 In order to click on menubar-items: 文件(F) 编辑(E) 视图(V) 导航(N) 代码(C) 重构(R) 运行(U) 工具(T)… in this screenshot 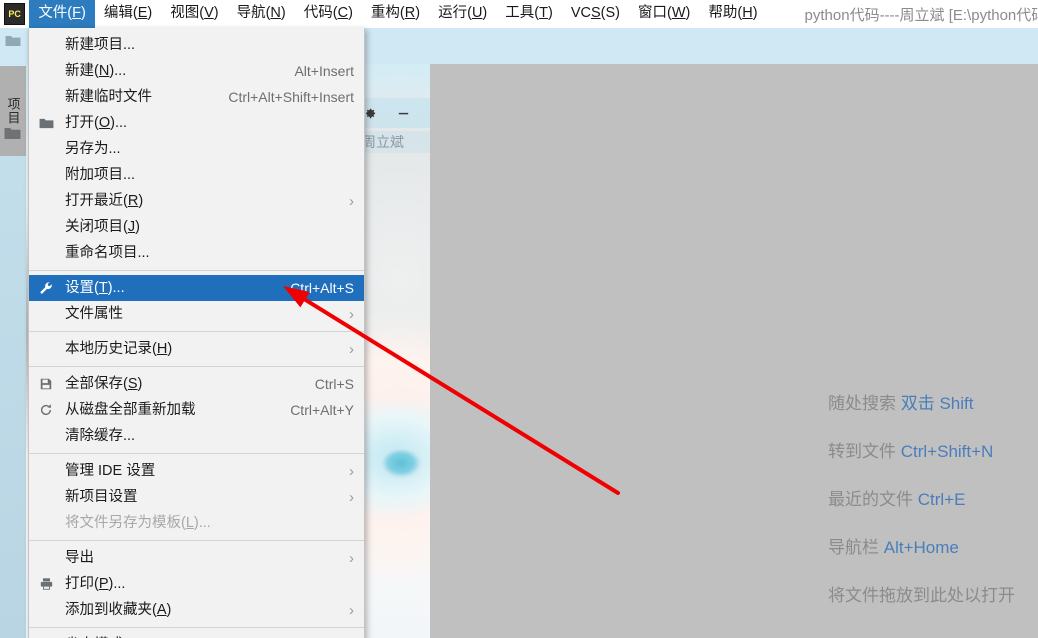, I will do `click(397, 14)`.